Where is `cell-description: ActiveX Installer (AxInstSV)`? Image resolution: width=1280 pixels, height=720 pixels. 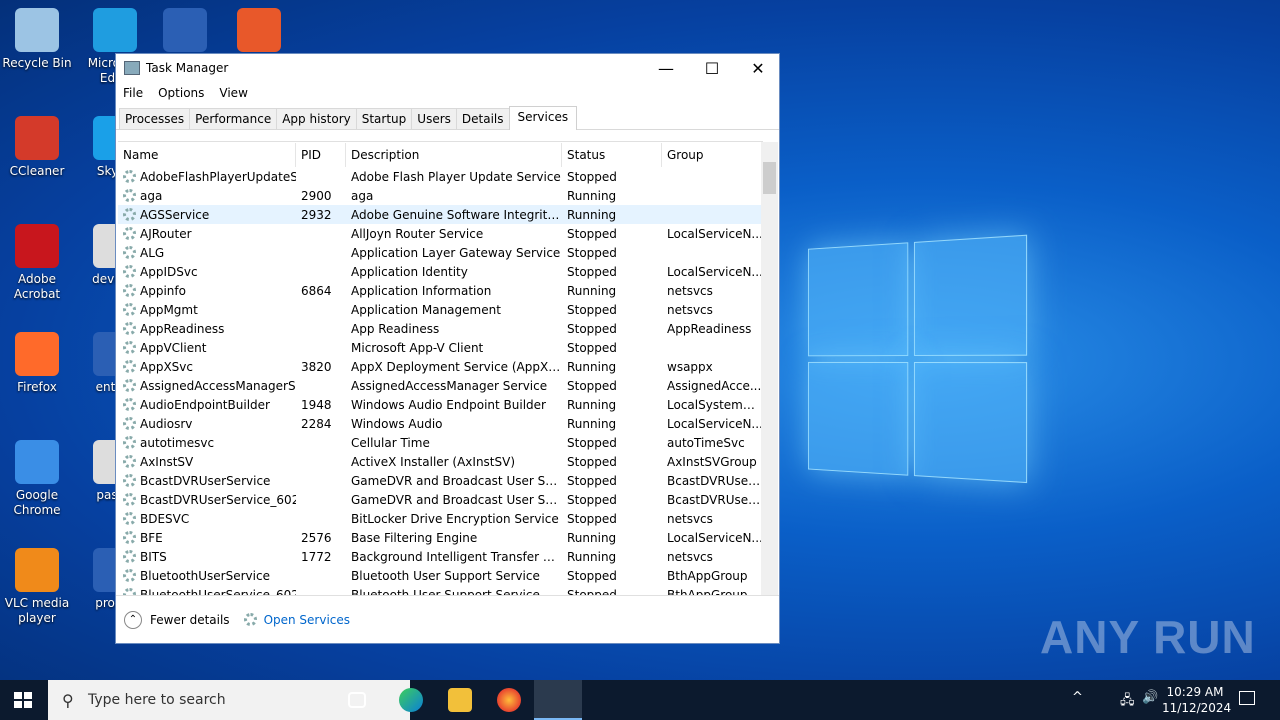 cell-description: ActiveX Installer (AxInstSV) is located at coordinates (433, 461).